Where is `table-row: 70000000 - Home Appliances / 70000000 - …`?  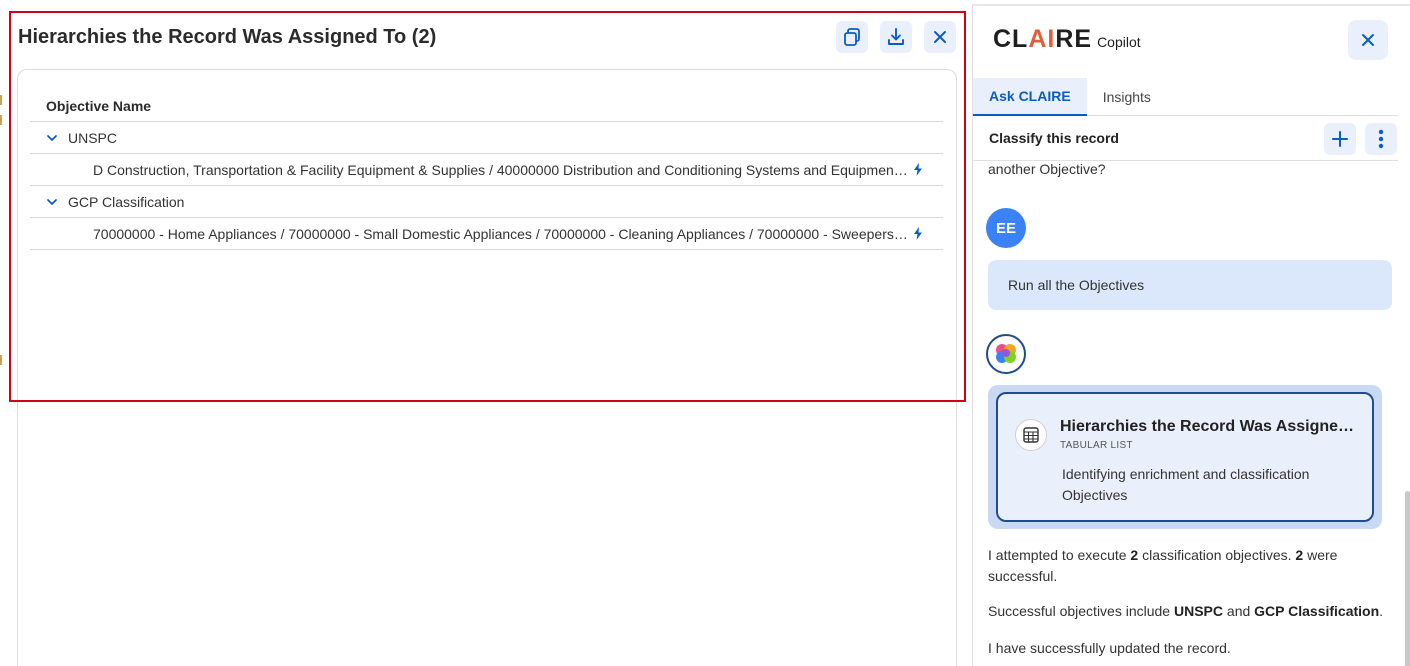
table-row: 70000000 - Home Appliances / 70000000 - … is located at coordinates (486, 234).